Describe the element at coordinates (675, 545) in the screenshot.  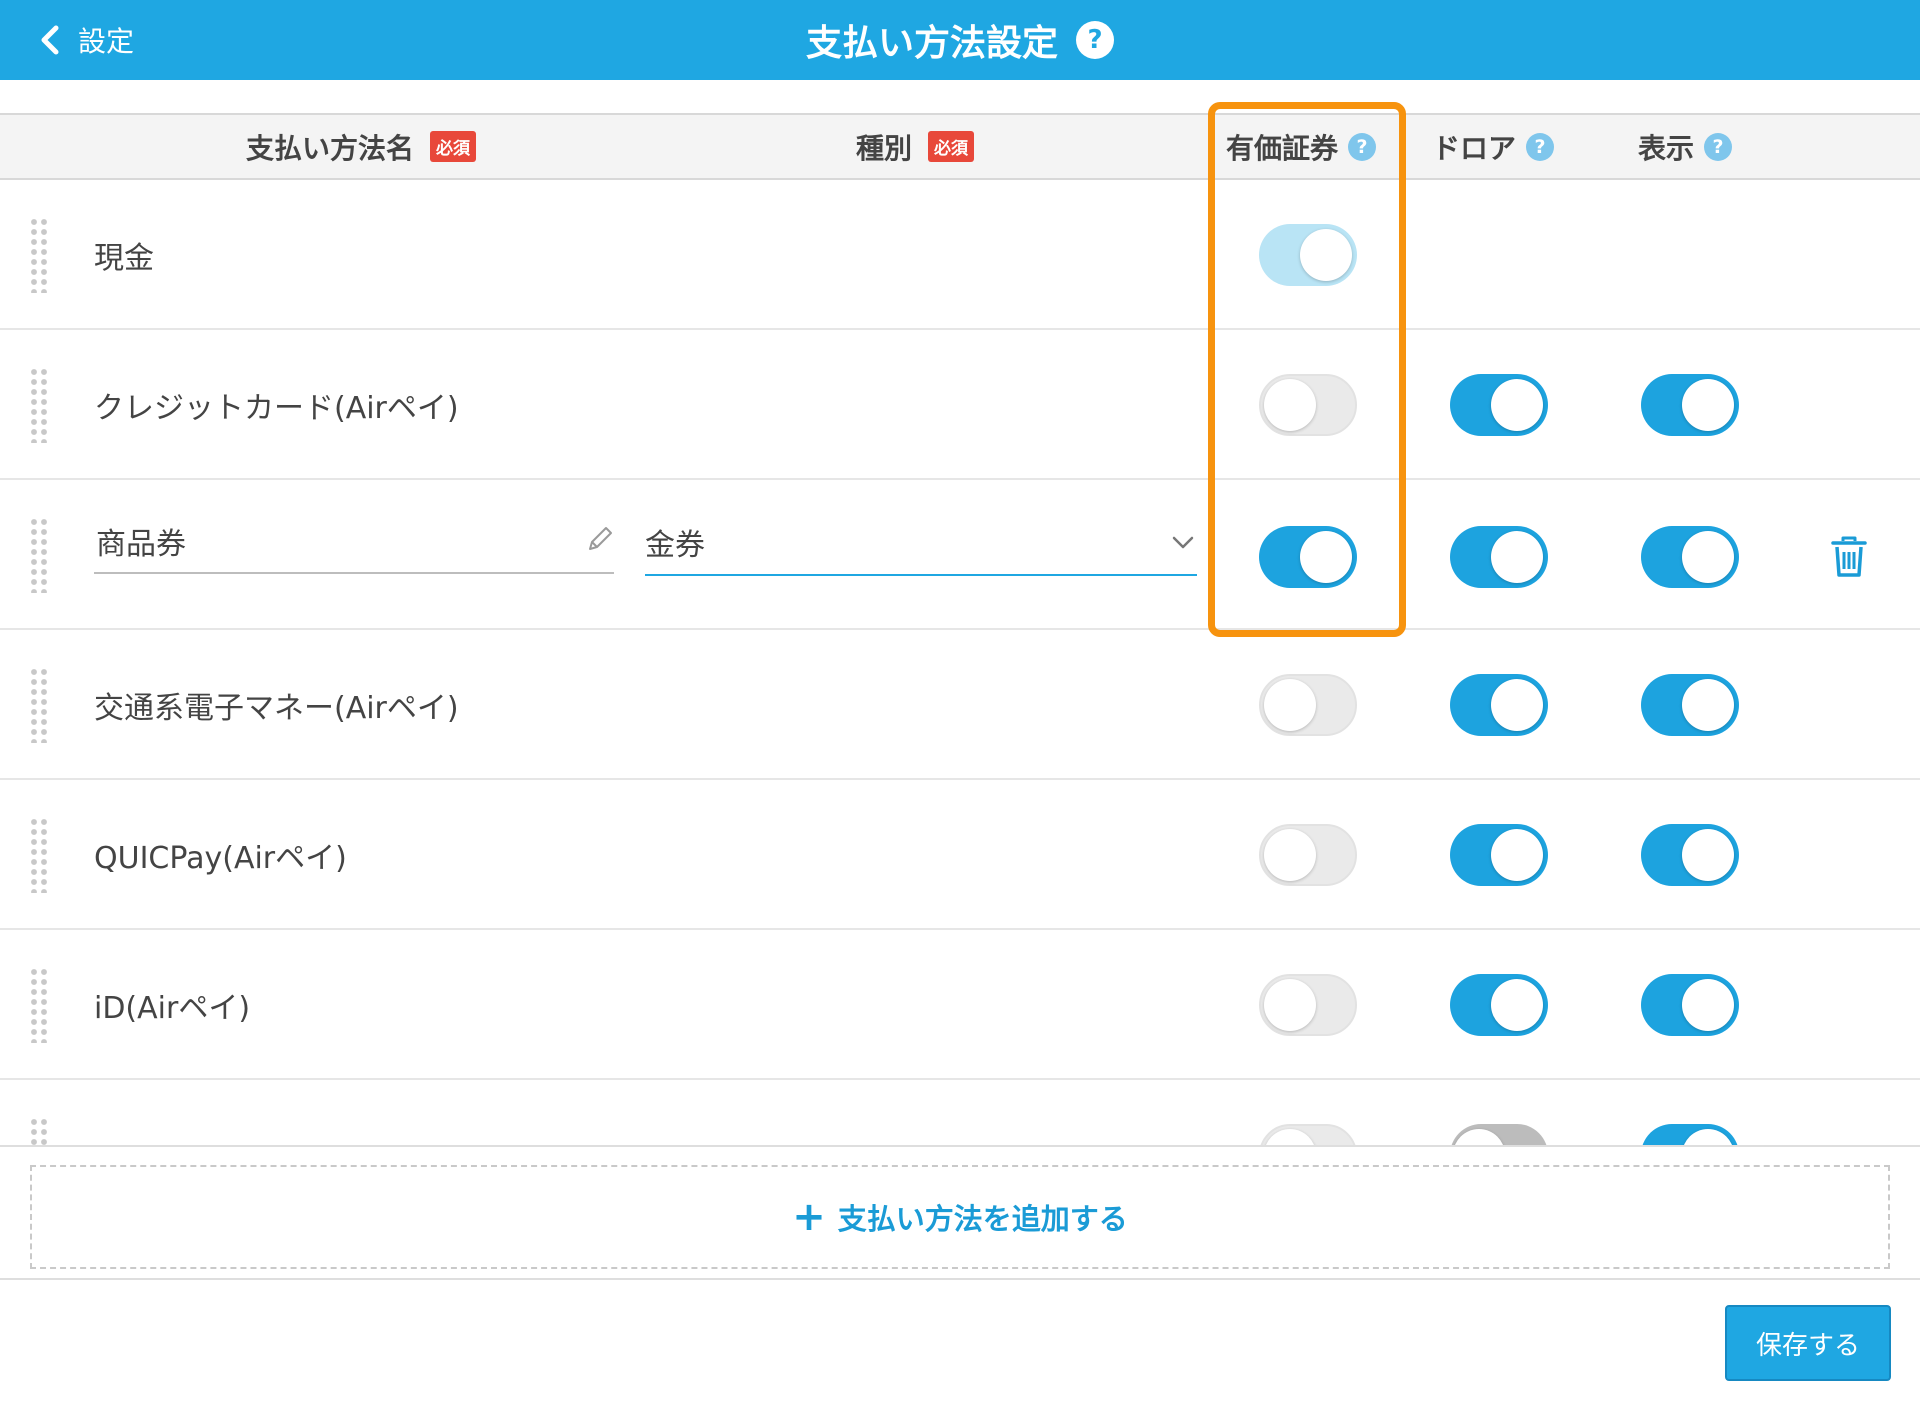
I see `type-select-value: 金券` at that location.